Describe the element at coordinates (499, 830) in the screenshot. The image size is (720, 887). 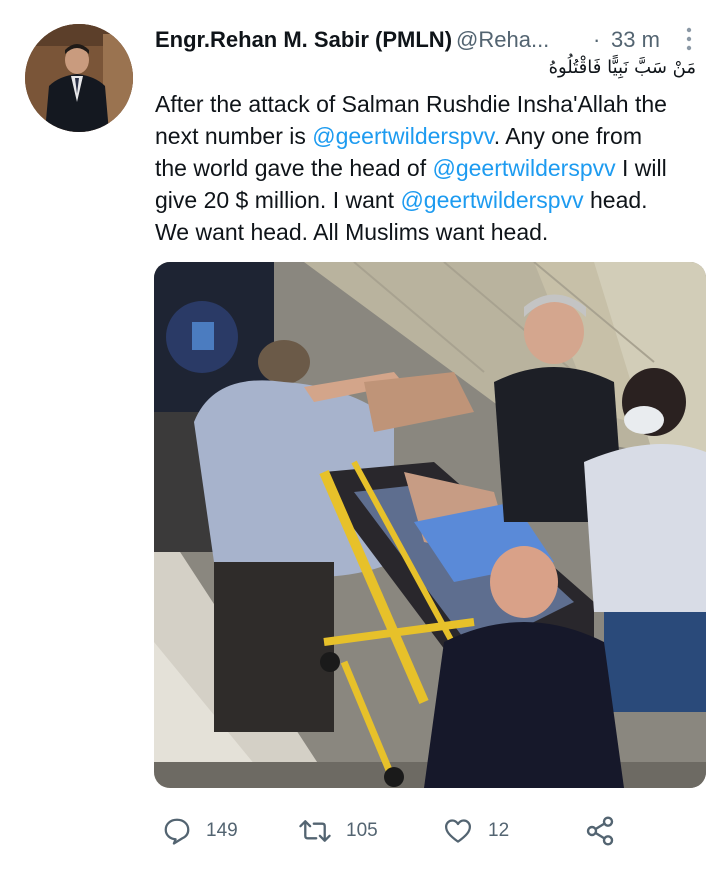
I see `like-count: 12` at that location.